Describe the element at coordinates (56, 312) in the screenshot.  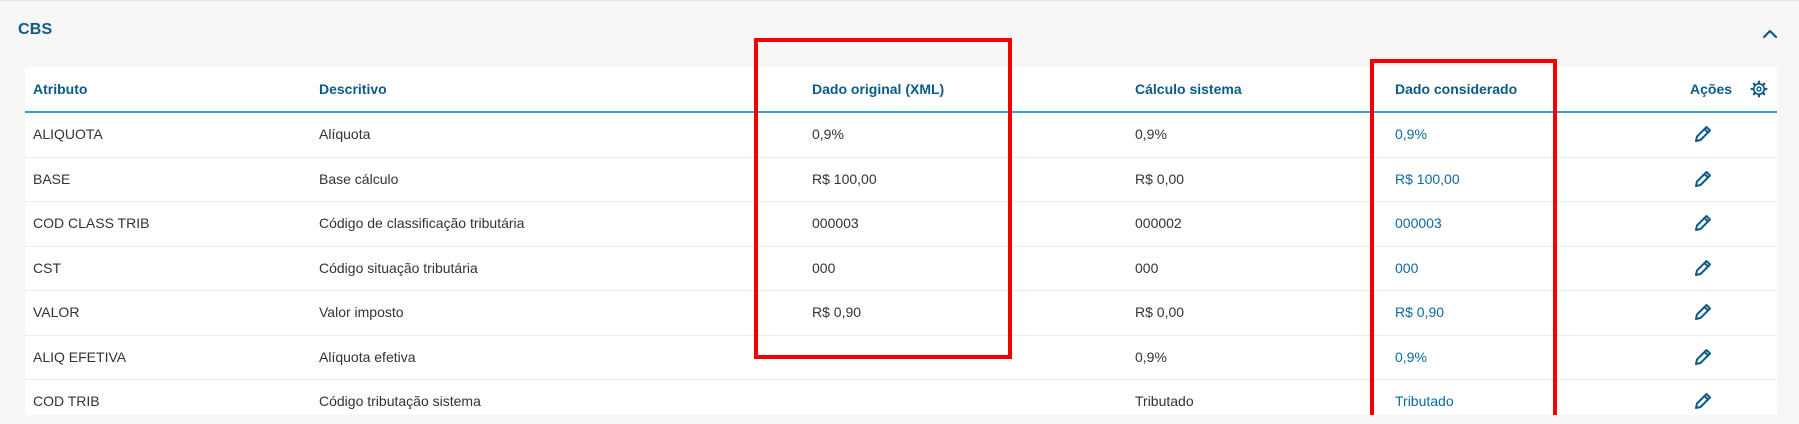
I see `cell-atributo: VALOR` at that location.